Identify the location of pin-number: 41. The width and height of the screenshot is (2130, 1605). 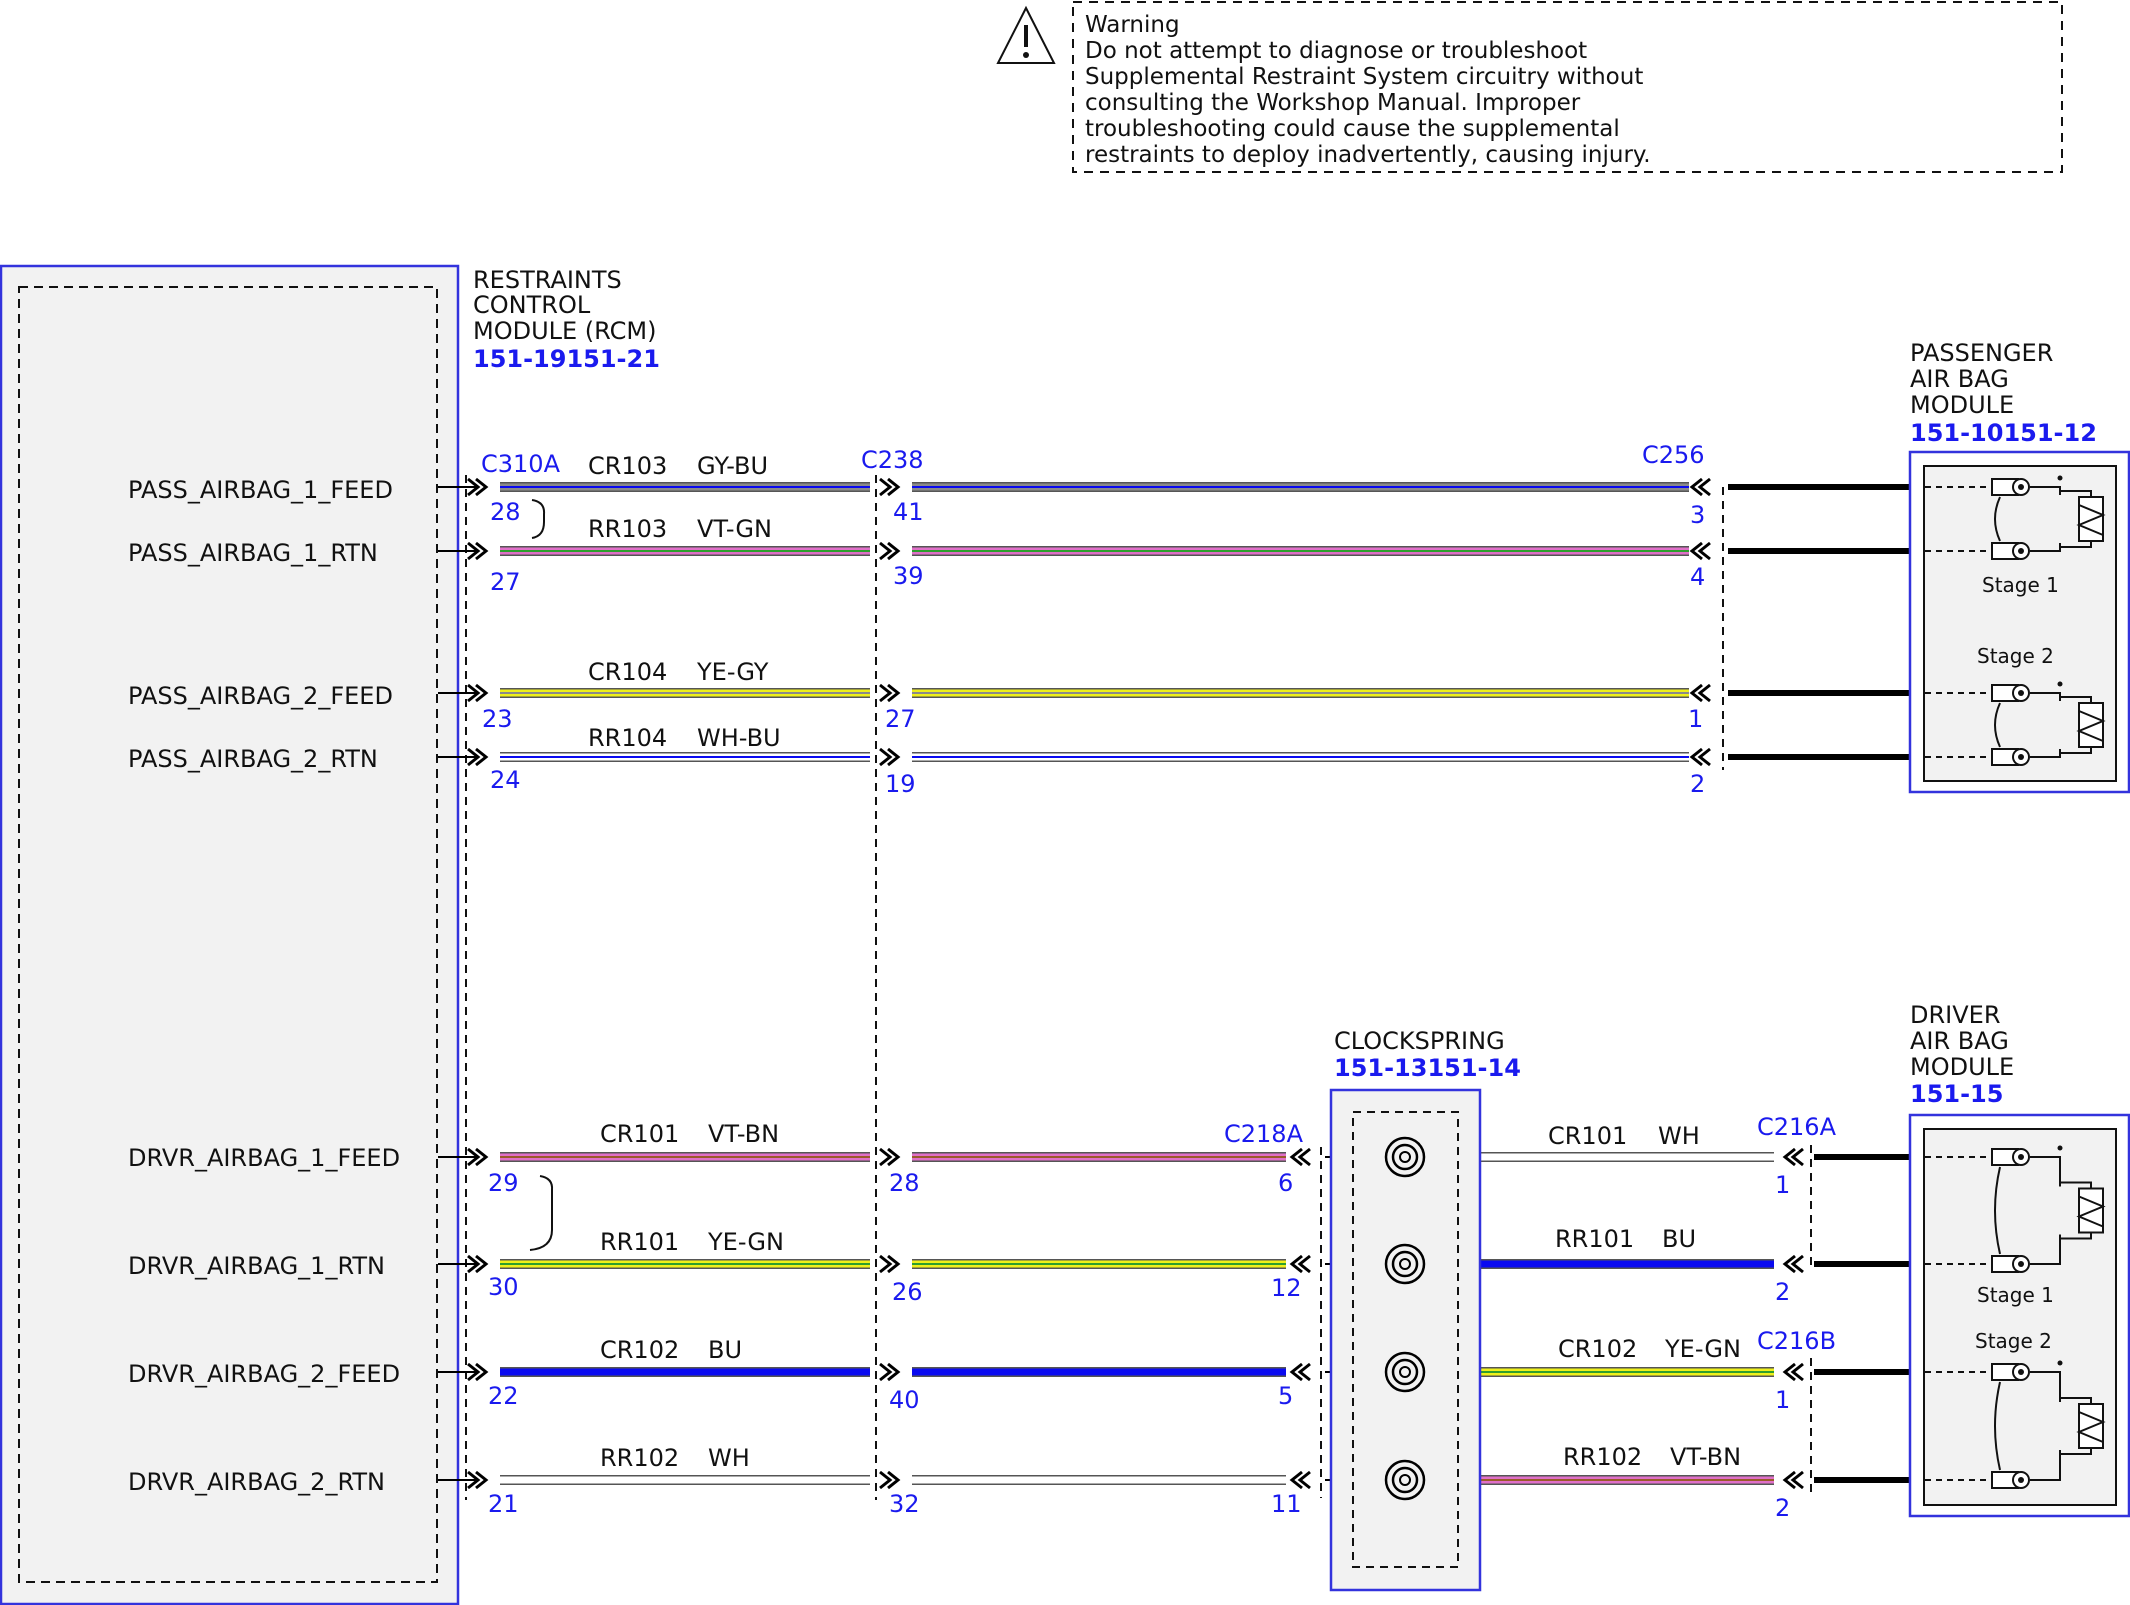
(908, 512).